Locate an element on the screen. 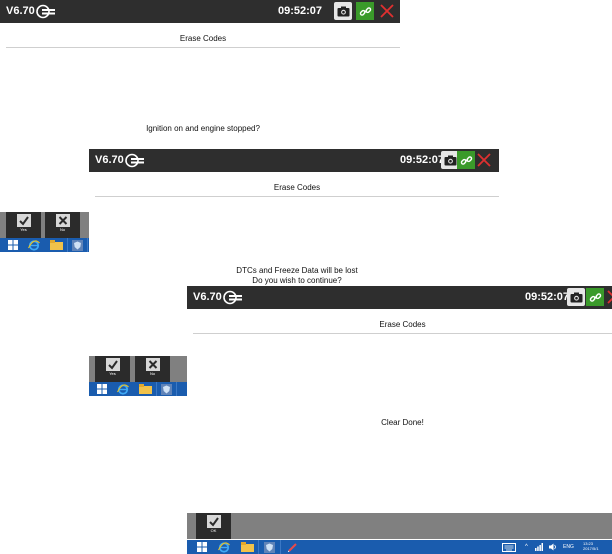 Image resolution: width=612 pixels, height=554 pixels. network-tray-icon is located at coordinates (539, 547).